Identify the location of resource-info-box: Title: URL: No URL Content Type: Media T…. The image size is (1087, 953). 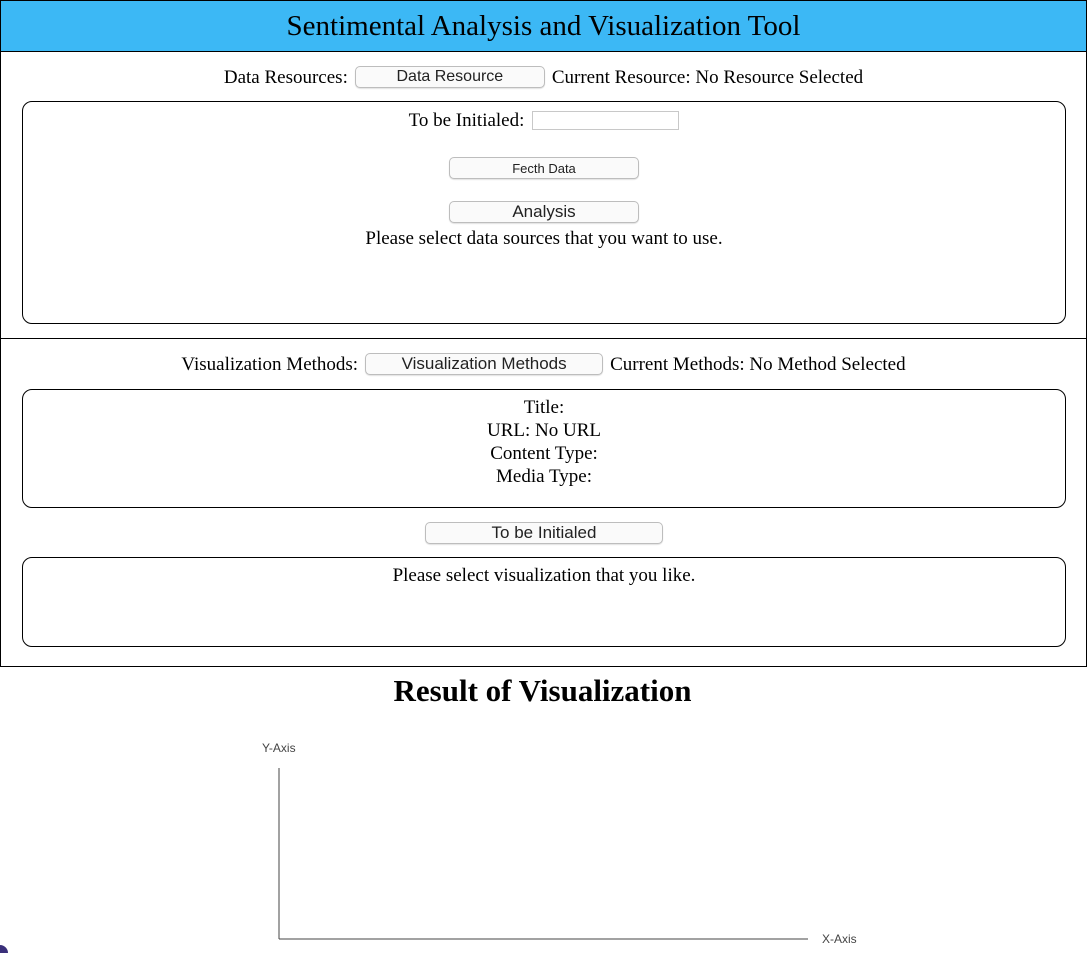
(544, 448).